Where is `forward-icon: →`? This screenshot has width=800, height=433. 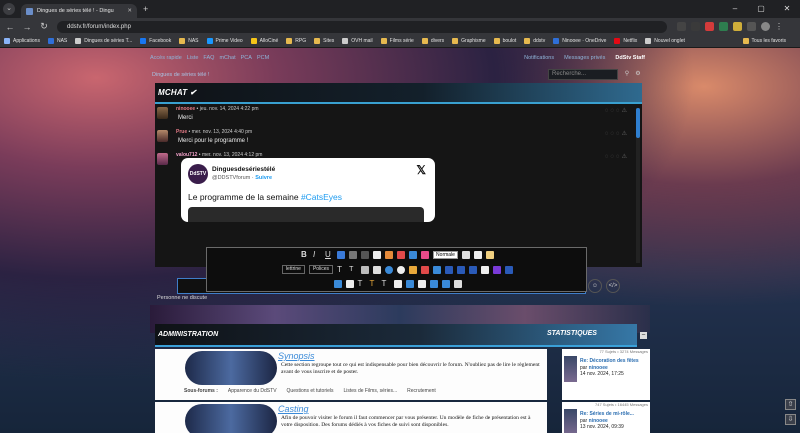
forward-icon: → is located at coordinates (27, 27).